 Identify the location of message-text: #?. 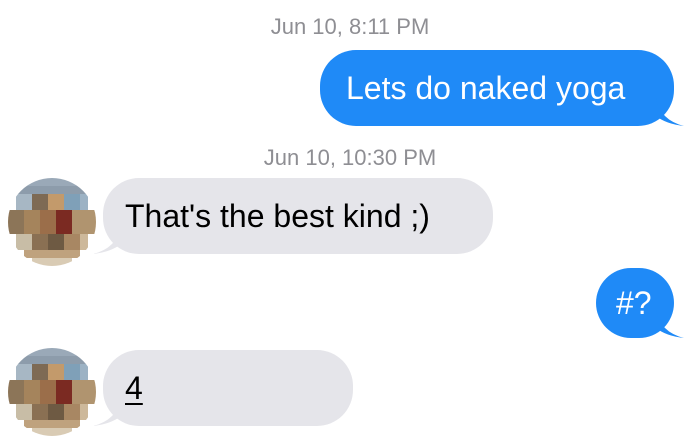
(634, 303).